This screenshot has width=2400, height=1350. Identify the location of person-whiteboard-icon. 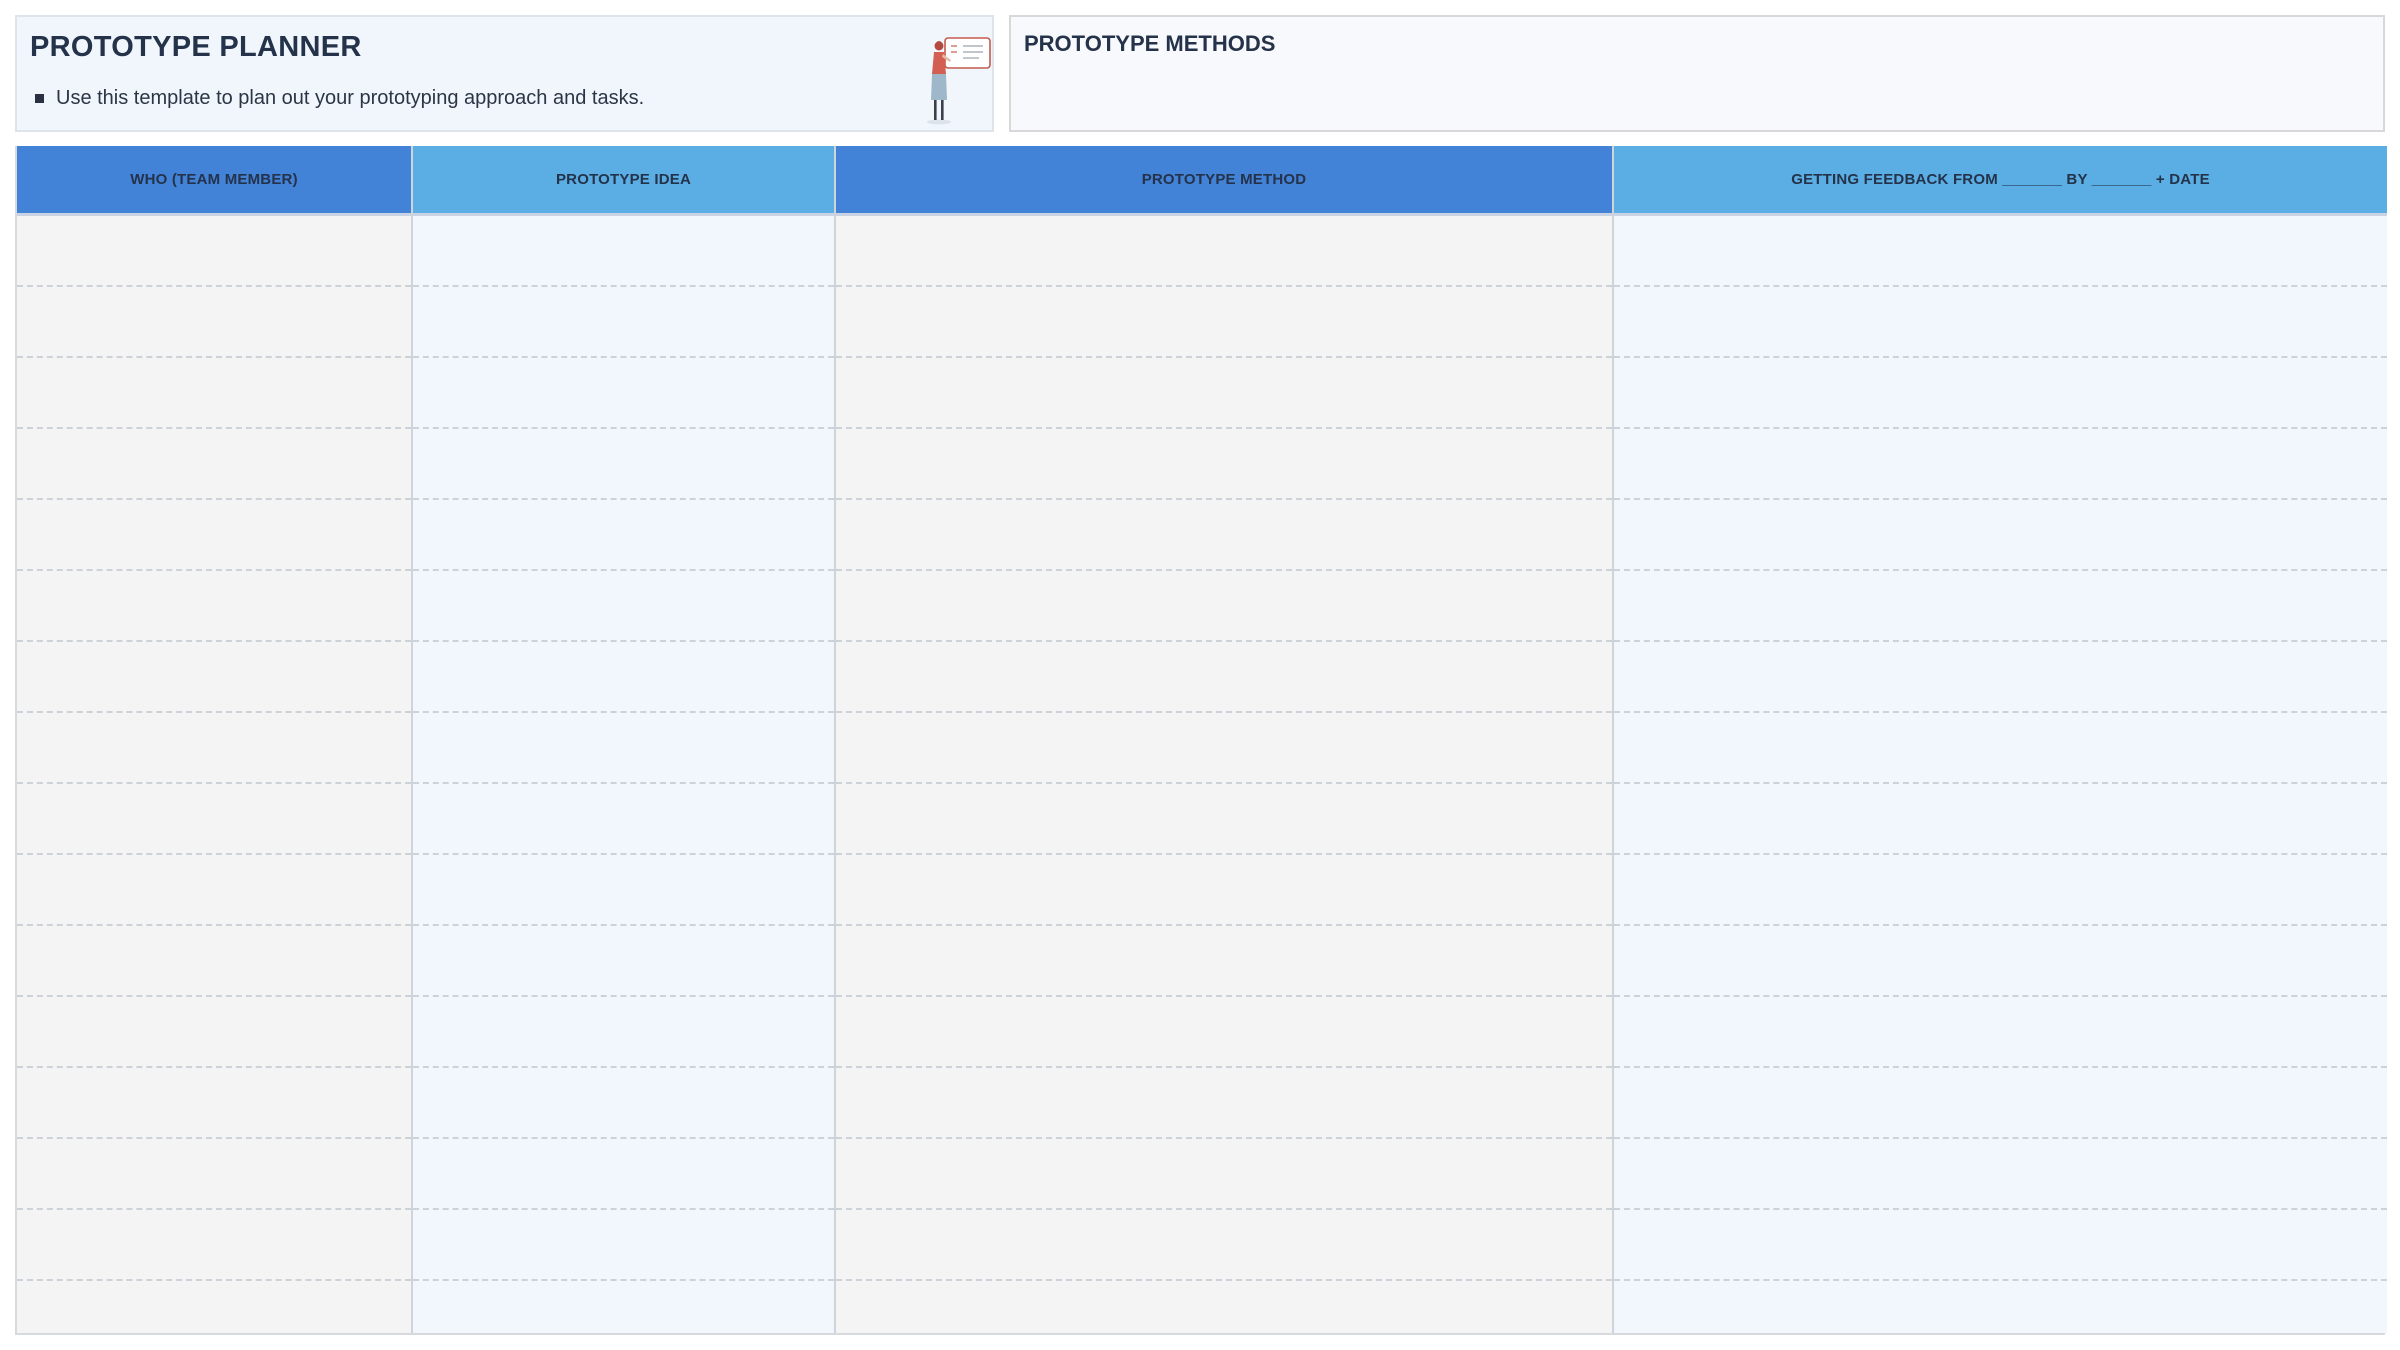
(959, 81).